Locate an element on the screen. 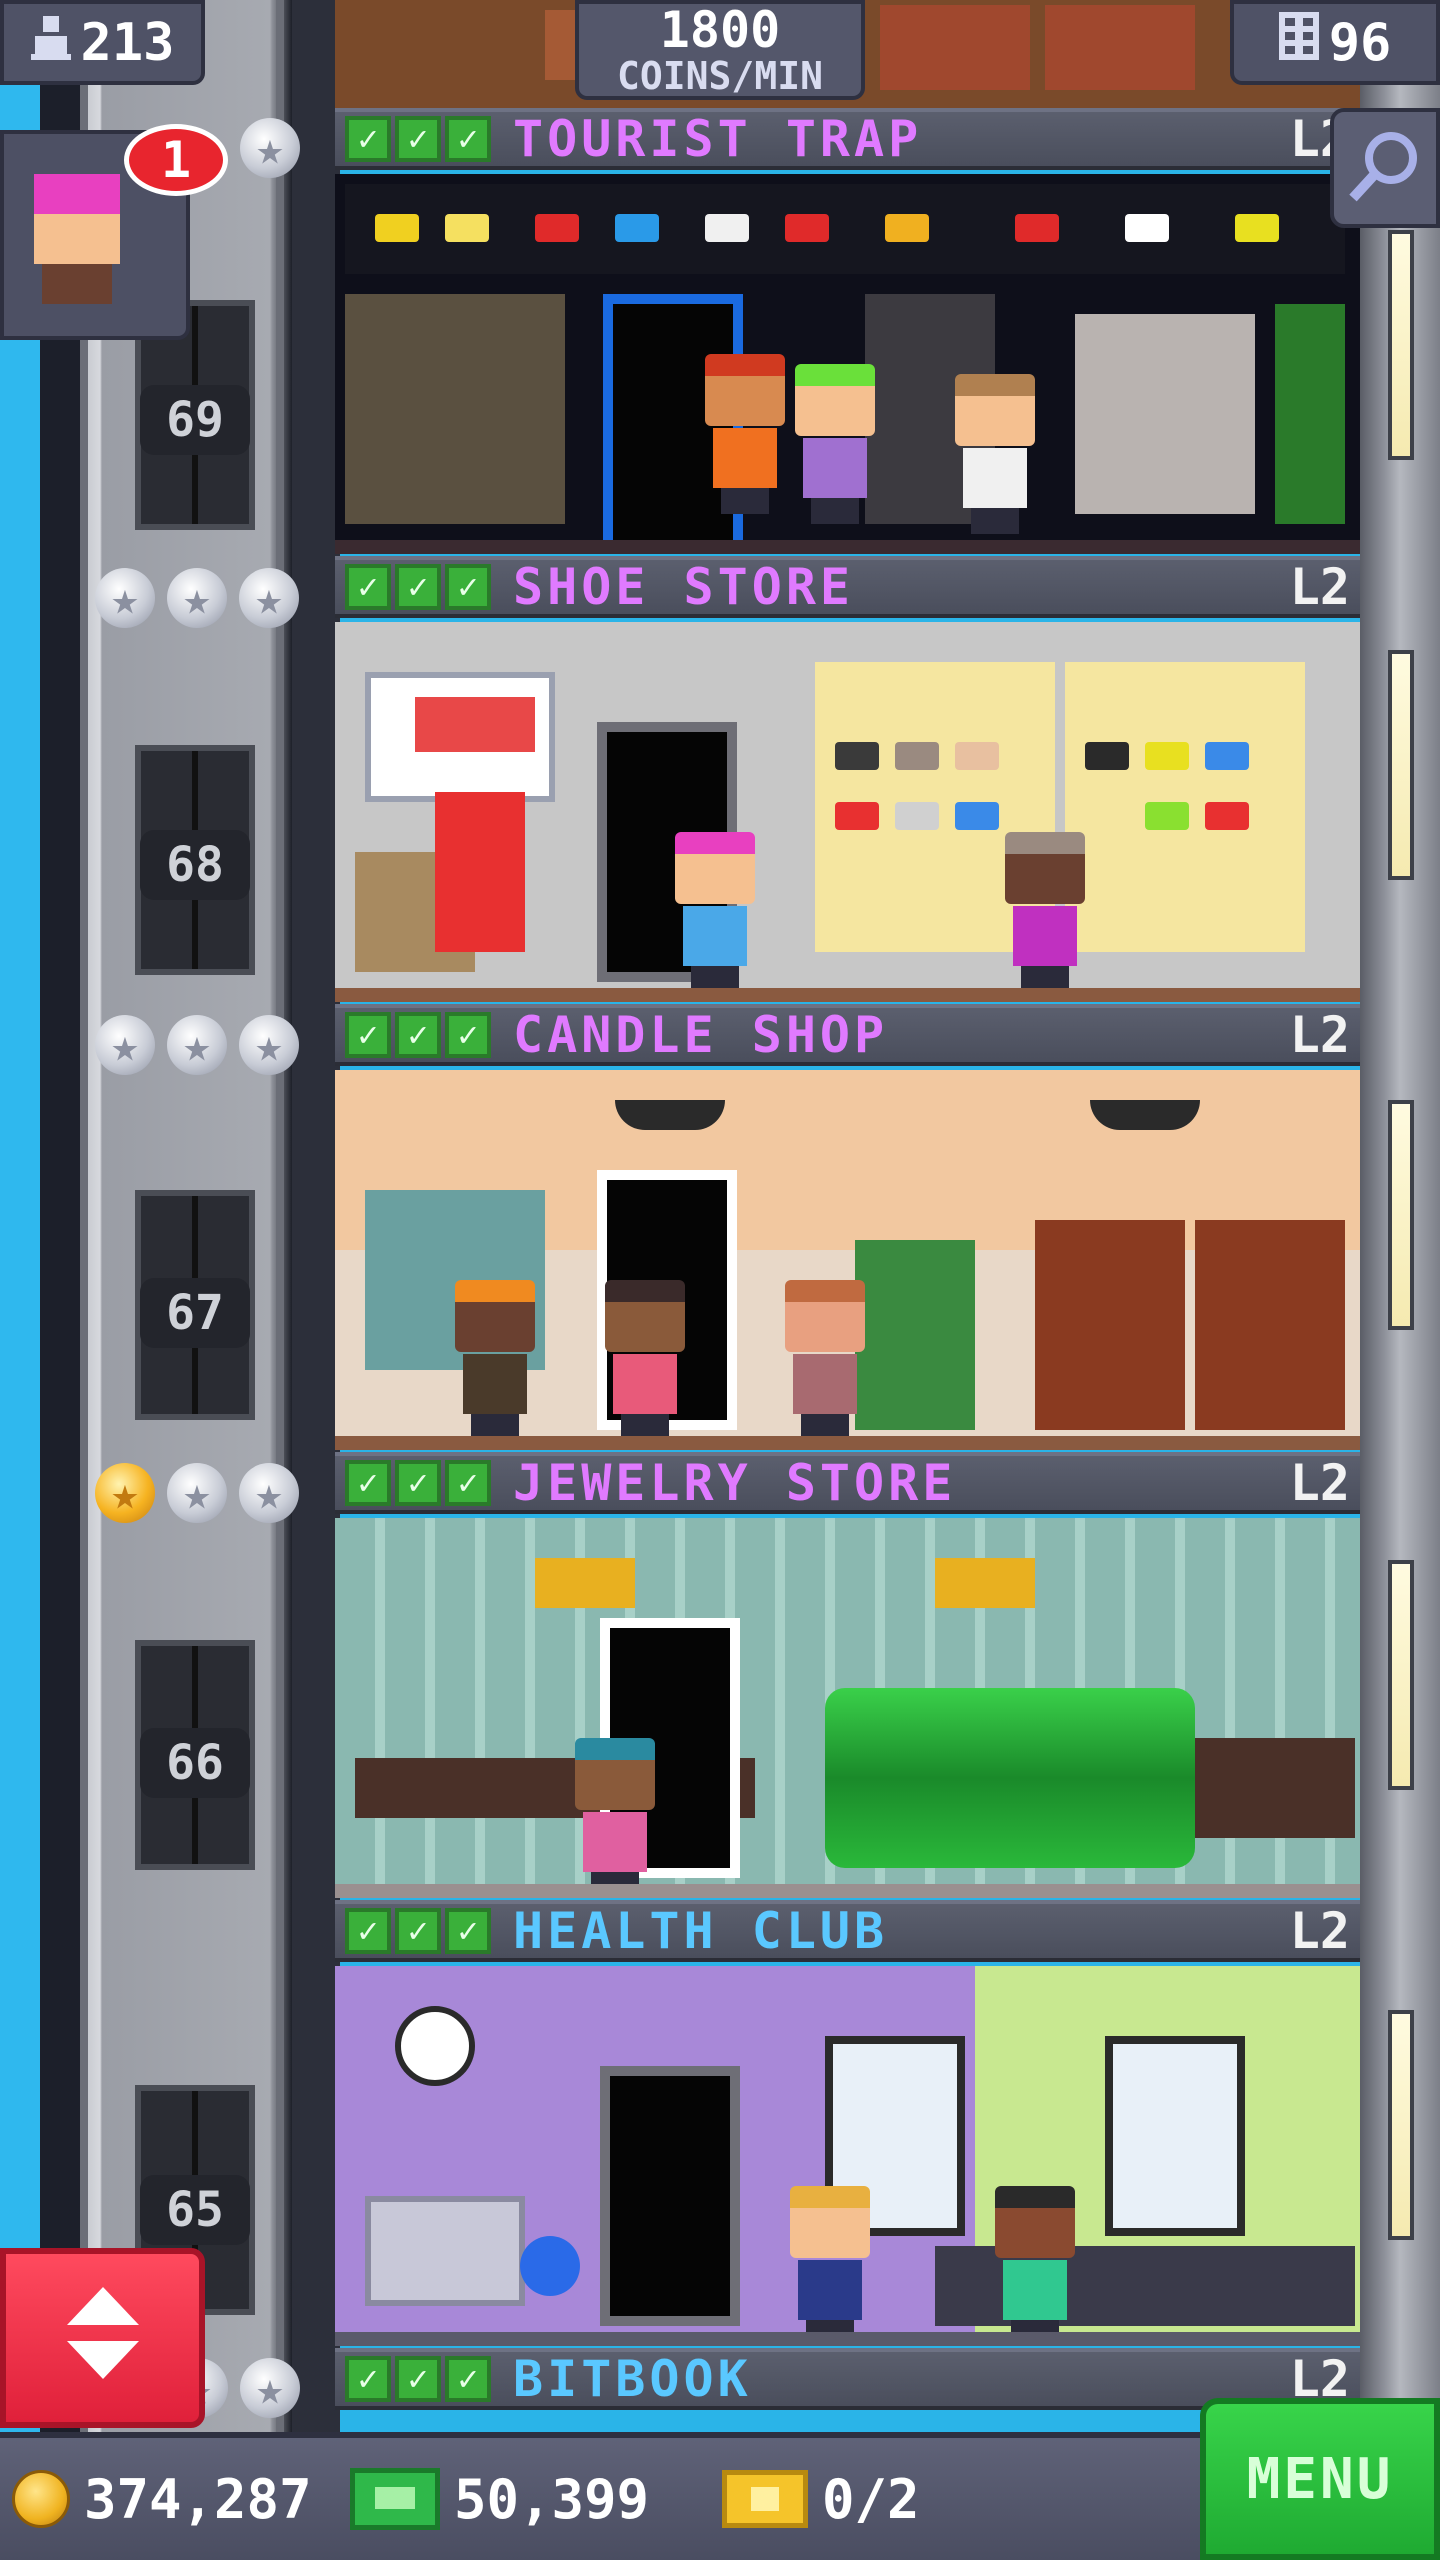 The image size is (1440, 2560). population-value: 213 is located at coordinates (127, 42).